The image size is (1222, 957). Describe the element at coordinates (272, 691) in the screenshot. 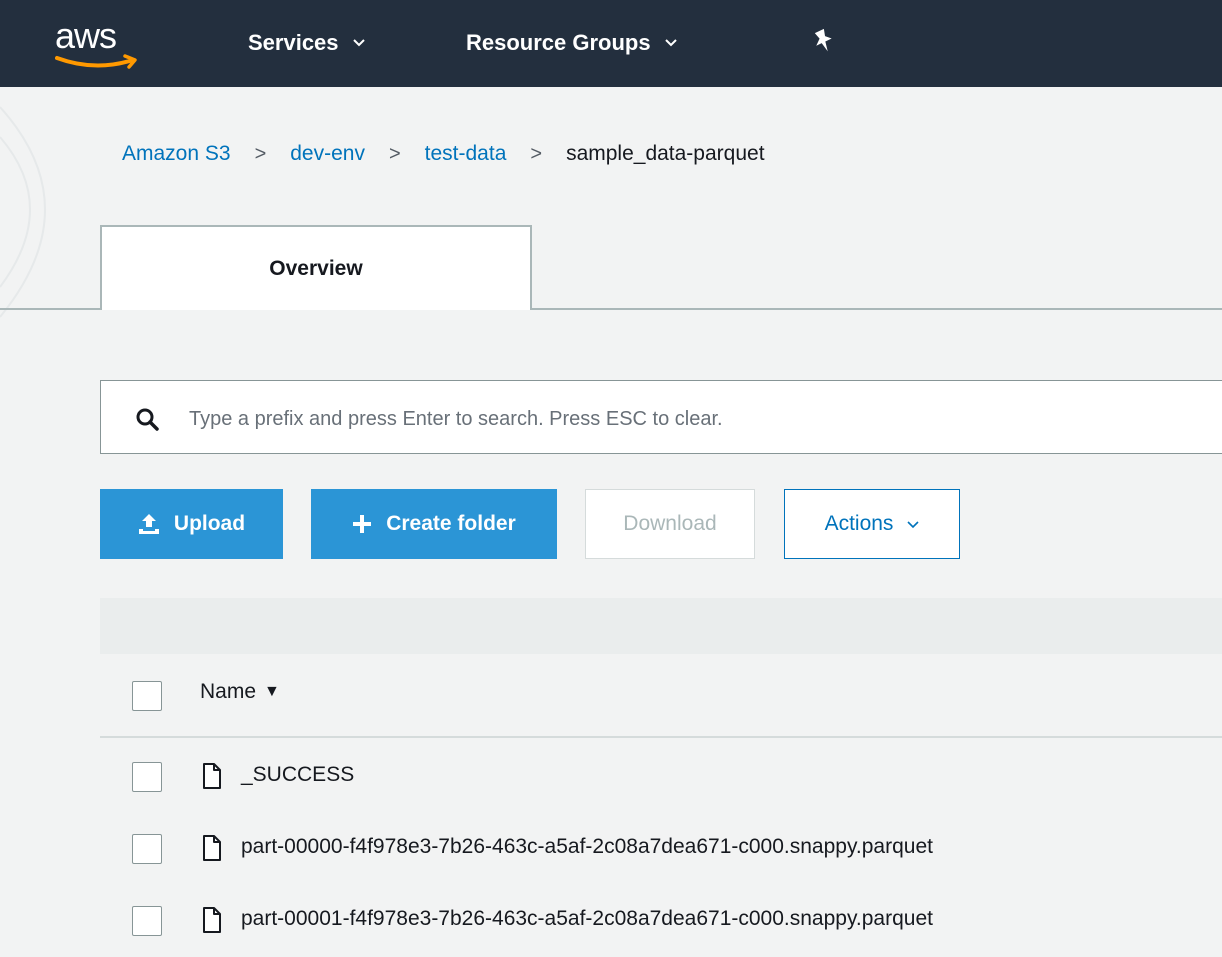

I see `sort-desc-icon: ▼` at that location.